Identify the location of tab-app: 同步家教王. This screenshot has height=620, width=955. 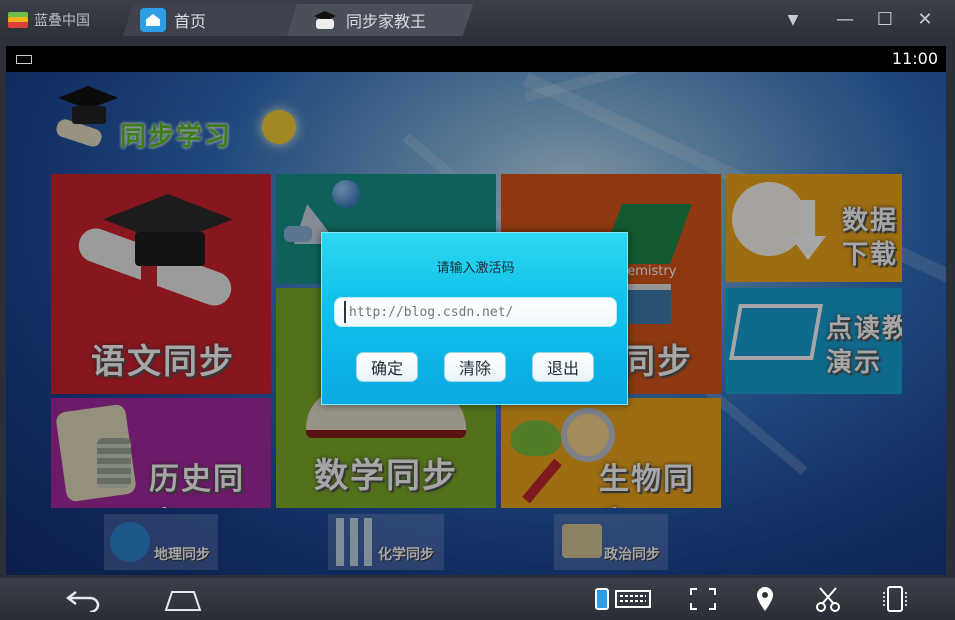
(380, 20).